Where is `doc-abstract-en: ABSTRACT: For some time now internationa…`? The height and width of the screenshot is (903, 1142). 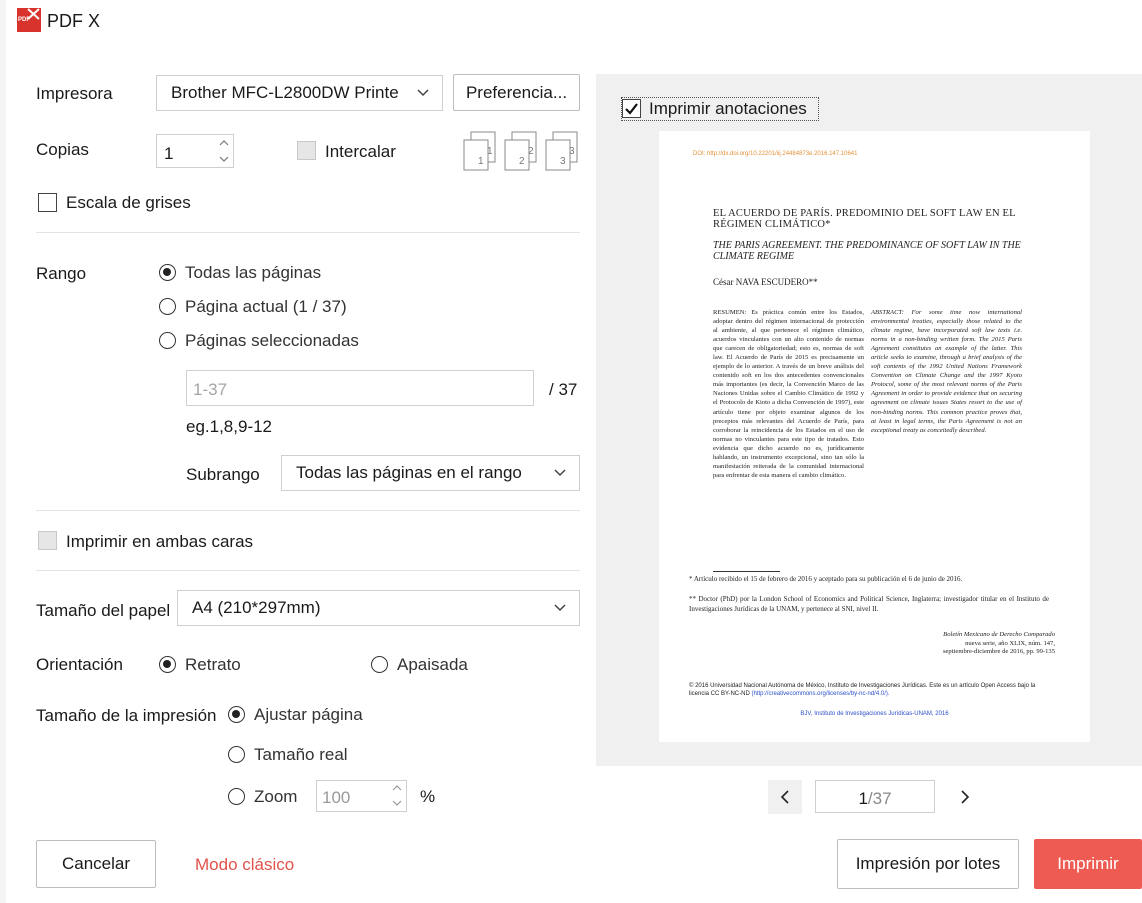
doc-abstract-en: ABSTRACT: For some time now internationa… is located at coordinates (946, 371).